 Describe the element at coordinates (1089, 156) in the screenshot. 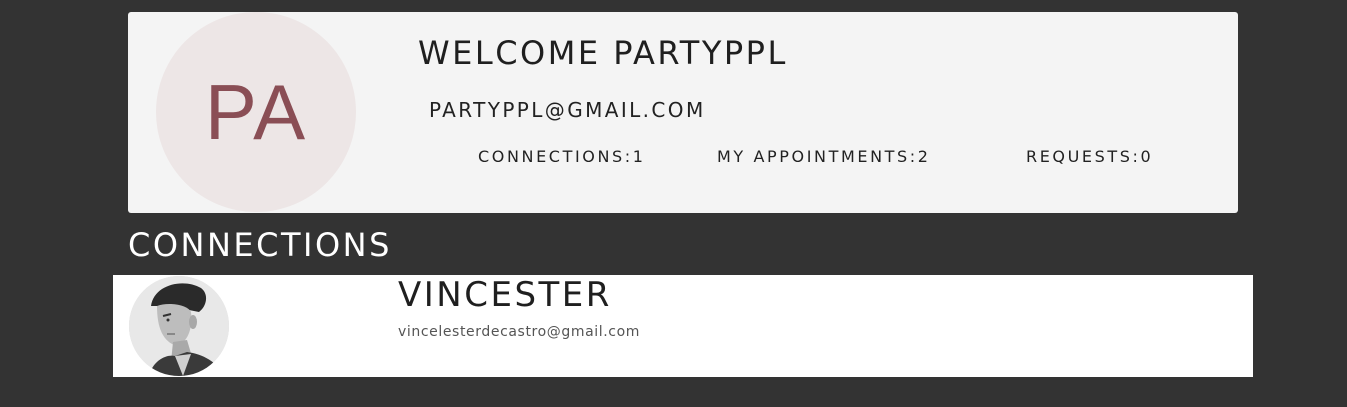

I see `requests-count-link: REQUESTS:0` at that location.